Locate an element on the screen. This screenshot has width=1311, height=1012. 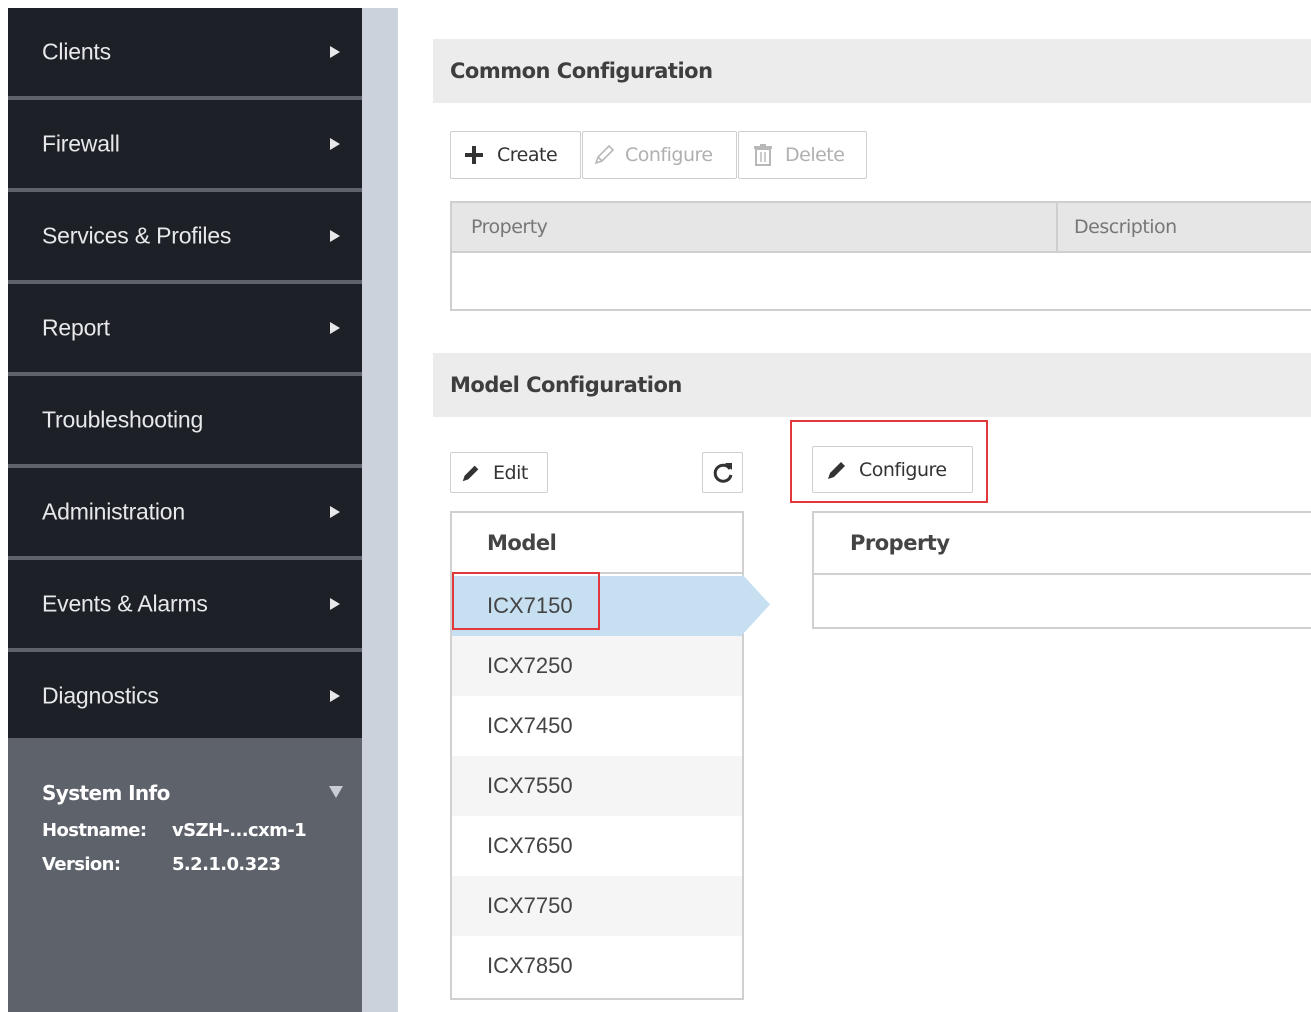
model-name: ICX7650 is located at coordinates (530, 845).